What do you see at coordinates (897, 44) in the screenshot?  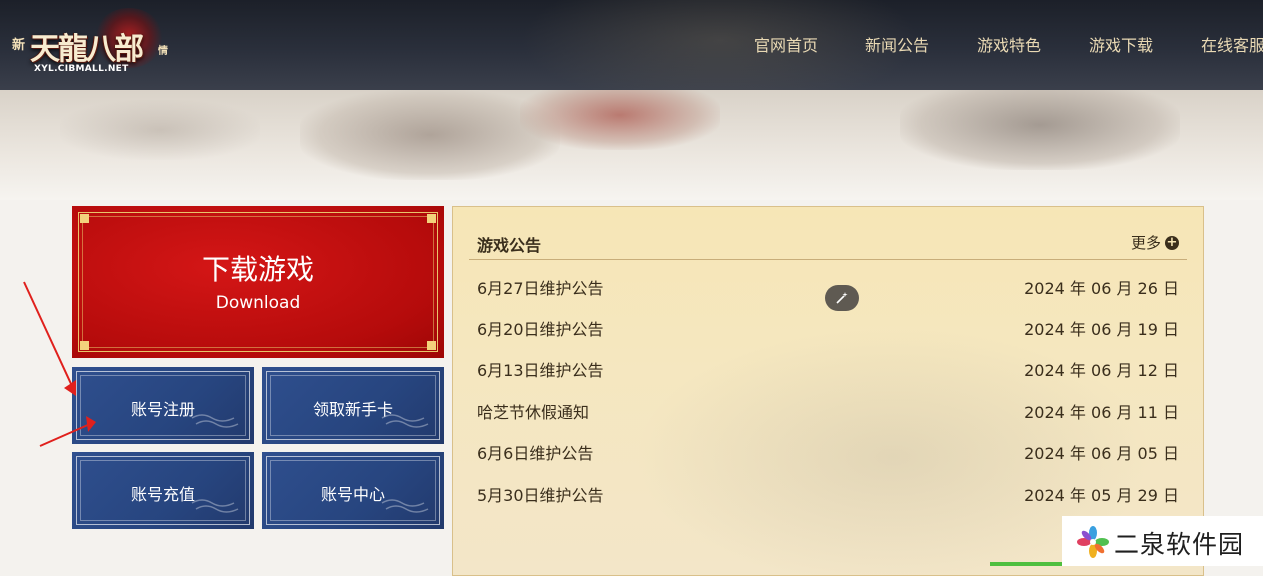 I see `nav-news: 新闻公告` at bounding box center [897, 44].